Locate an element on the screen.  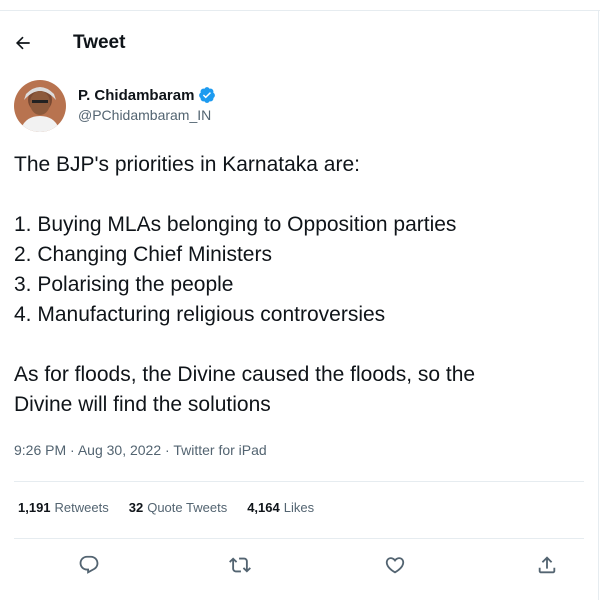
reply-icon is located at coordinates (89, 564).